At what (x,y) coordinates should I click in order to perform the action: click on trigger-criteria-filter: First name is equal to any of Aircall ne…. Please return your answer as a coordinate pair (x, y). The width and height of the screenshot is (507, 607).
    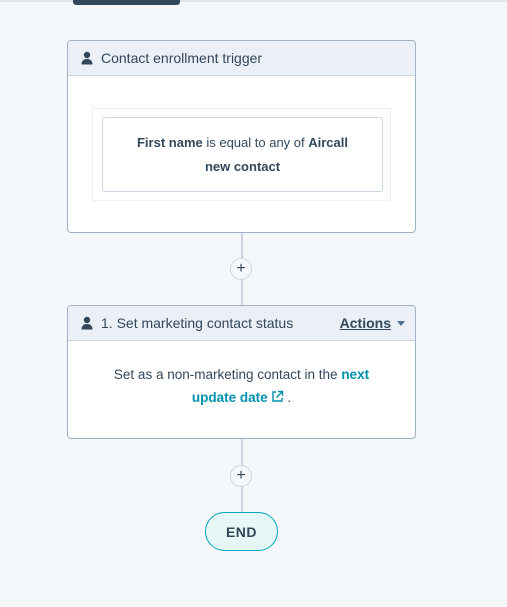
    Looking at the image, I should click on (242, 154).